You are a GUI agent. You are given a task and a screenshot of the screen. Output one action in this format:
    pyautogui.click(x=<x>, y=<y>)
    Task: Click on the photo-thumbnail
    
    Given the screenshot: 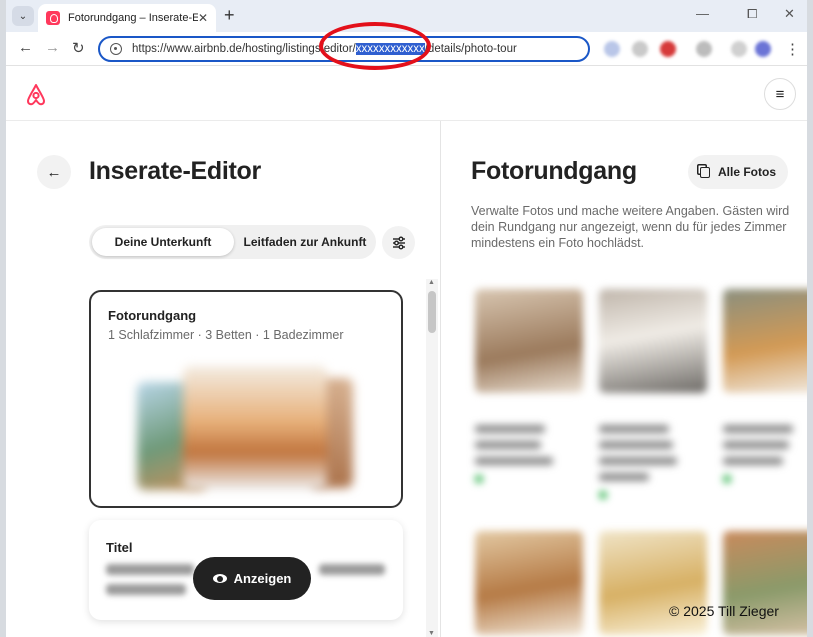 What is the action you would take?
    pyautogui.click(x=255, y=428)
    